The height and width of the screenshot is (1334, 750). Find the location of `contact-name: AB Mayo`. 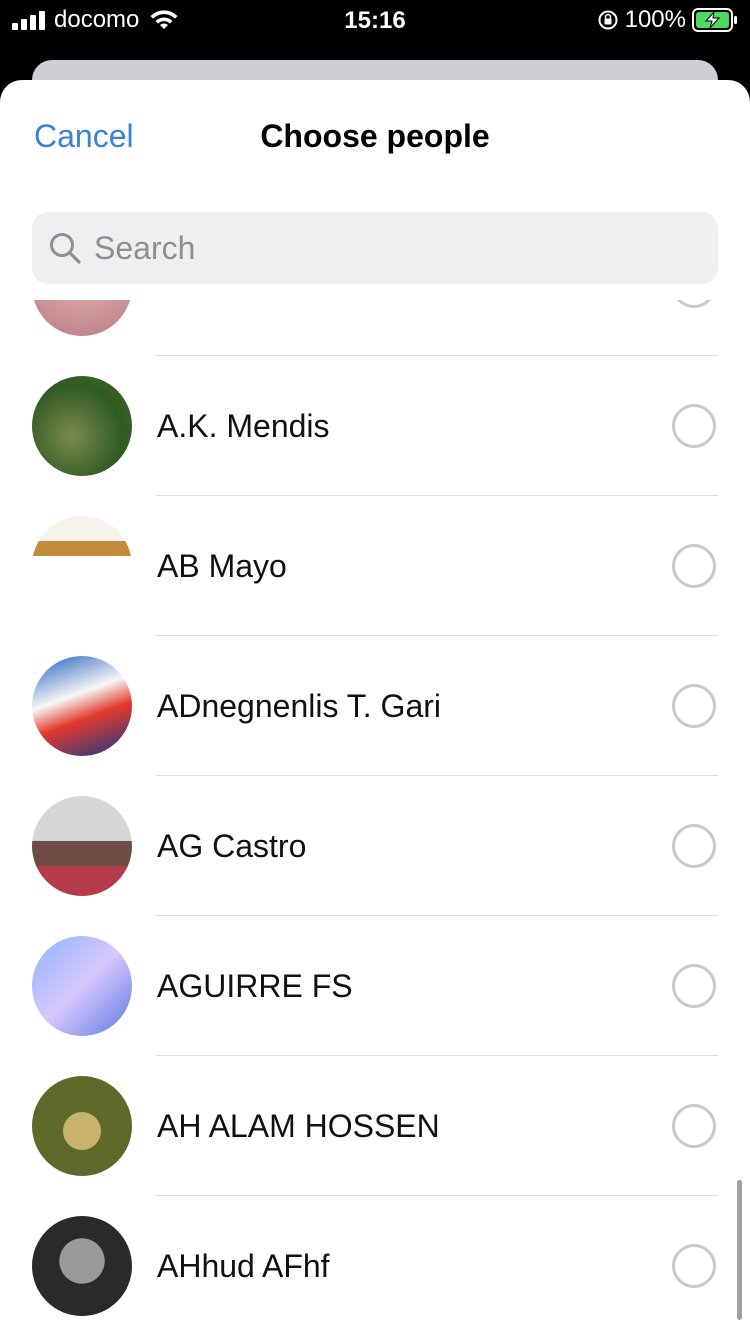

contact-name: AB Mayo is located at coordinates (222, 566).